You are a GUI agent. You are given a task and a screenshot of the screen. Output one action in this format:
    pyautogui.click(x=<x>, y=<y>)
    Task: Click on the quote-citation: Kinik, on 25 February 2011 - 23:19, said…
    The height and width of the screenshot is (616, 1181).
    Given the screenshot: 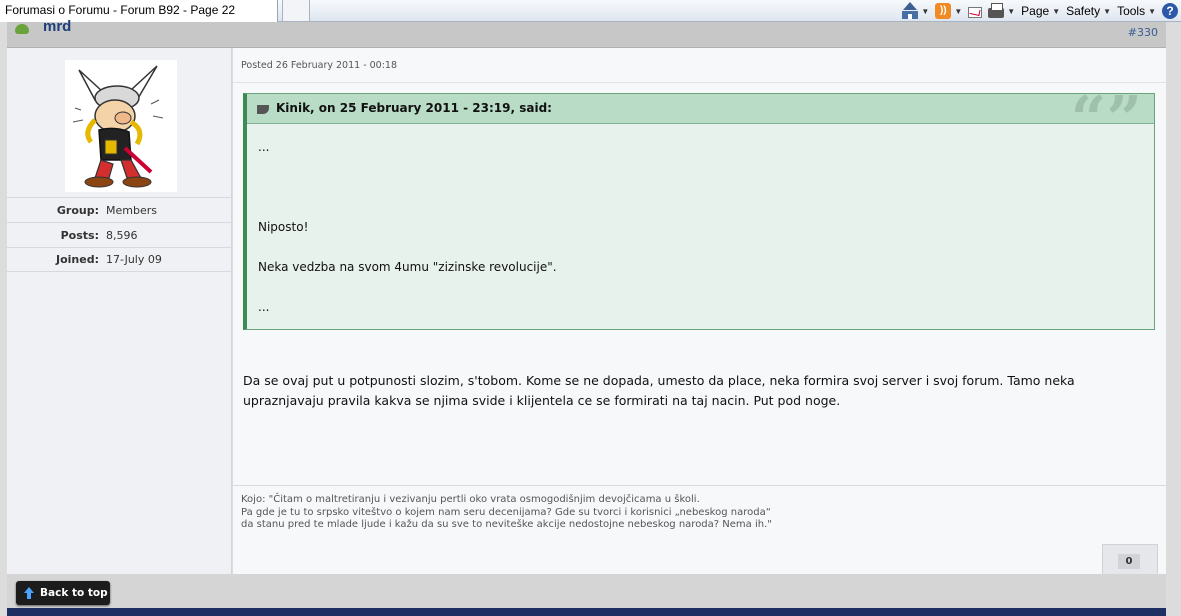 What is the action you would take?
    pyautogui.click(x=414, y=108)
    